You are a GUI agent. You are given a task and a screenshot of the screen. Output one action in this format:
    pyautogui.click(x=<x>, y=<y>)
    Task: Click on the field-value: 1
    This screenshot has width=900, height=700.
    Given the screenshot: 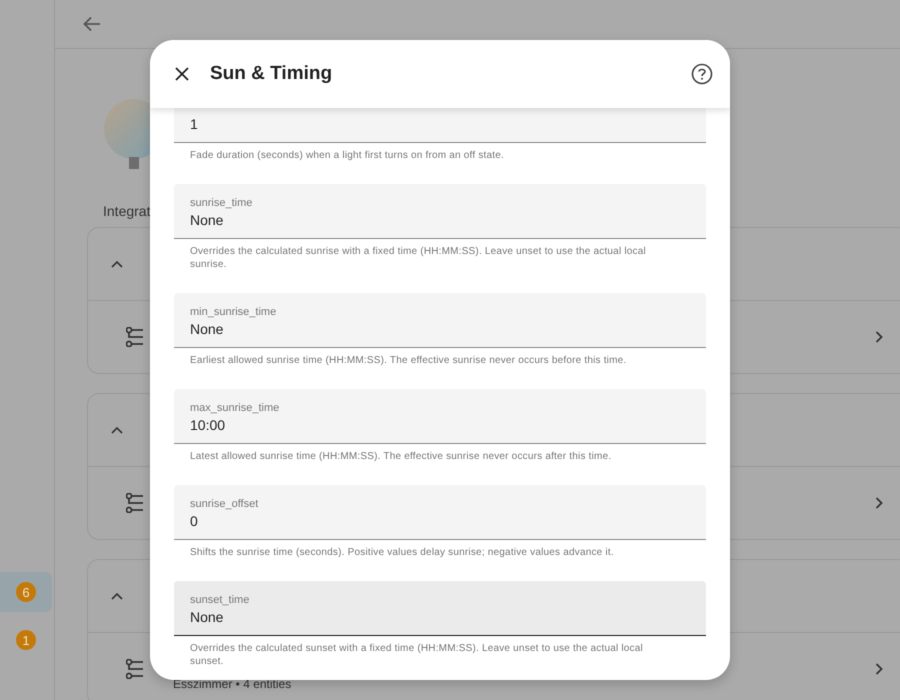 What is the action you would take?
    pyautogui.click(x=194, y=124)
    